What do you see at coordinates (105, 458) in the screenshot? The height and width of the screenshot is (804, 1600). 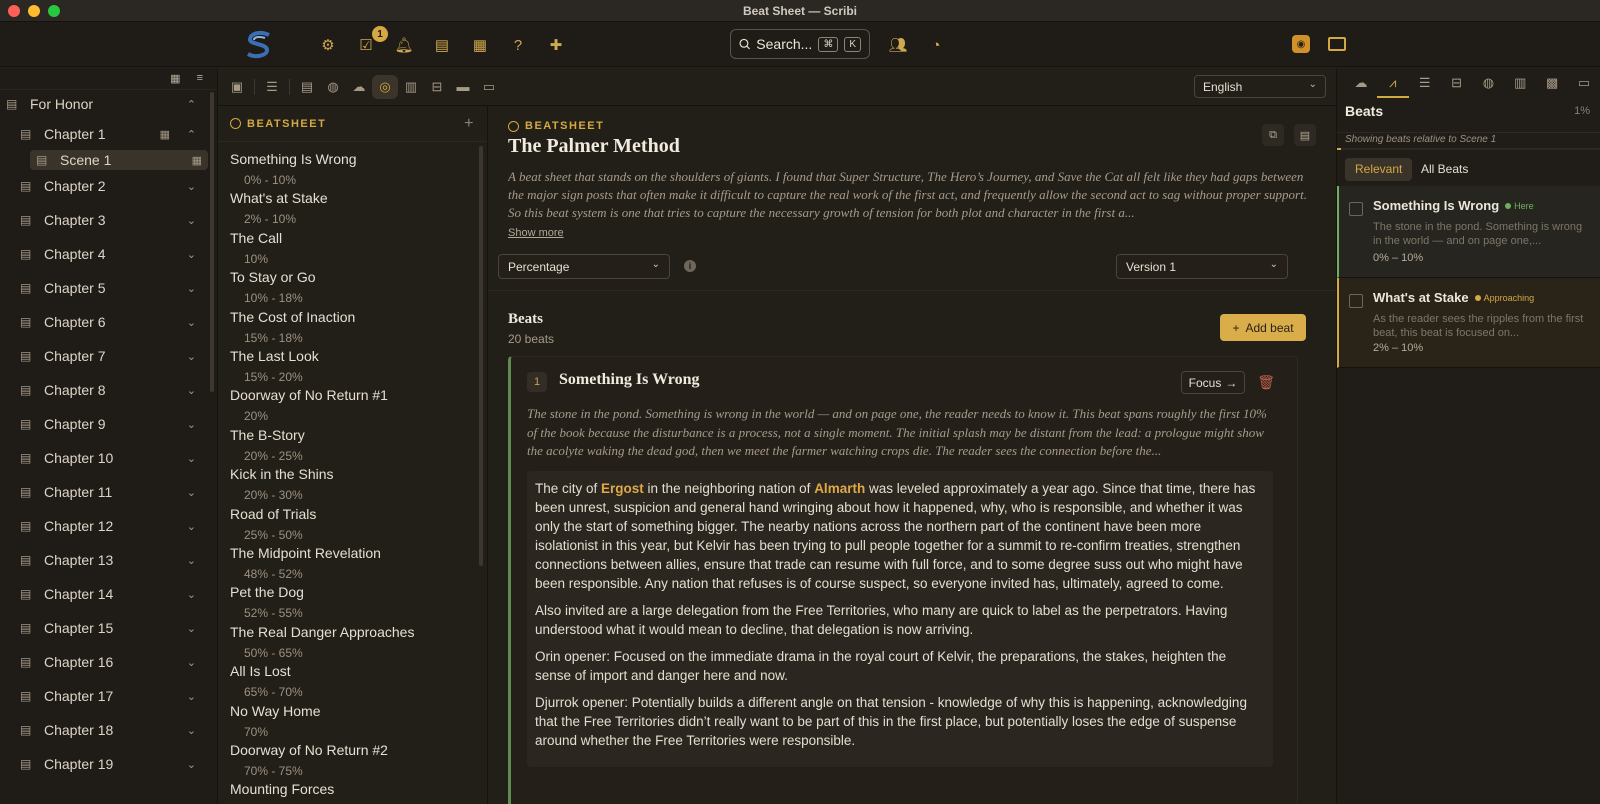 I see `sidebar-item-chapter: ▤ Chapter 10 ⌄` at bounding box center [105, 458].